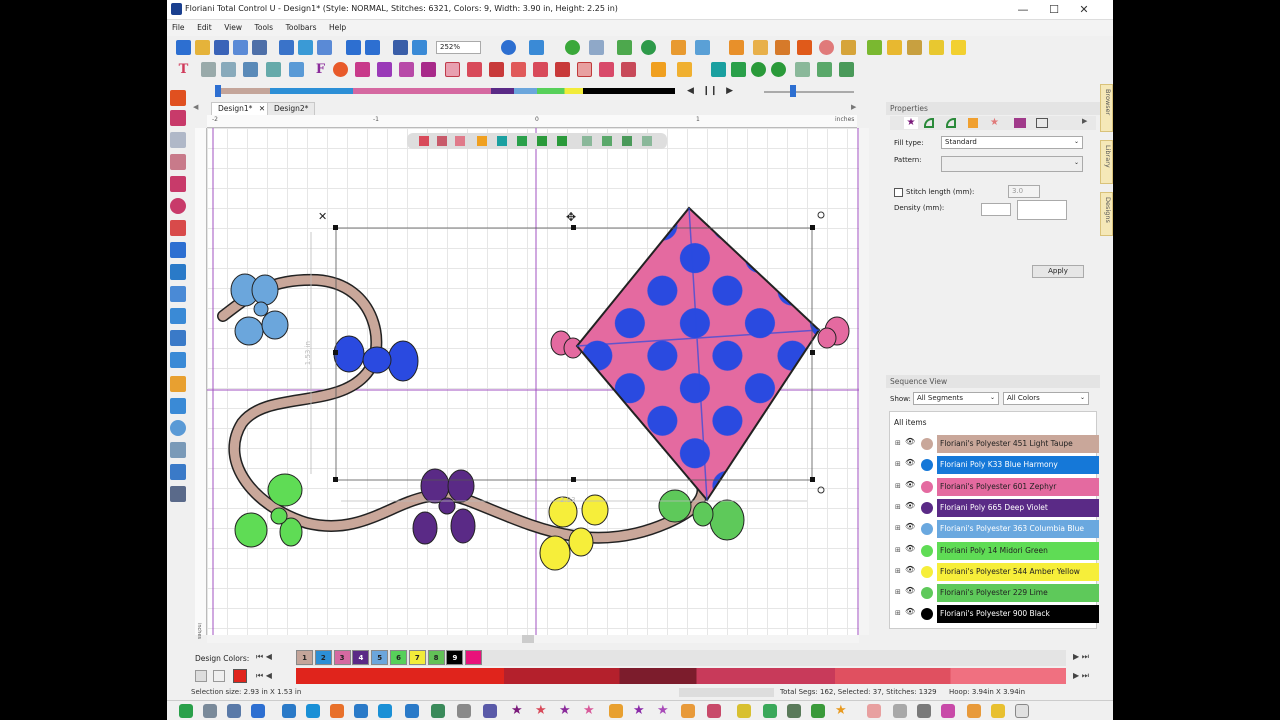  Describe the element at coordinates (210, 711) in the screenshot. I see `bean-stitch-icon` at that location.